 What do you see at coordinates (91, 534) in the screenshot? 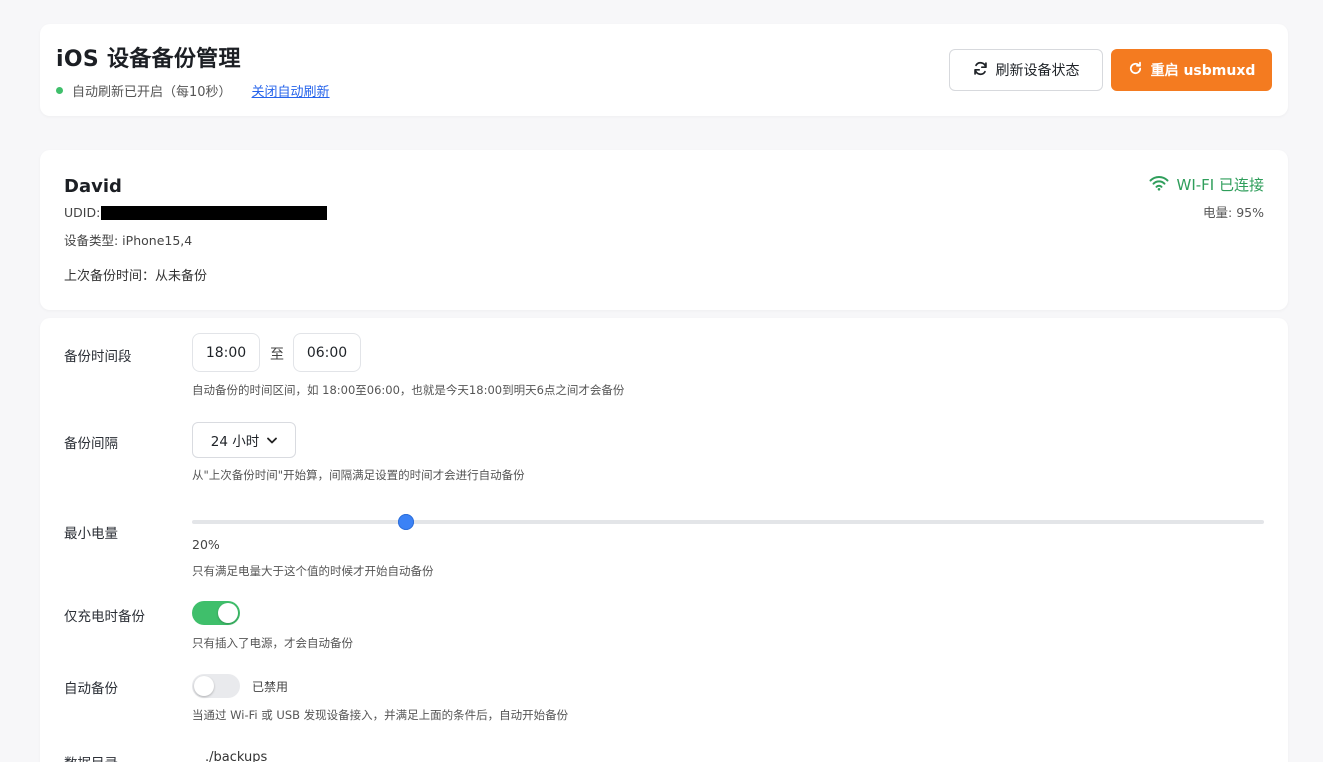
I see `min-battery-label: 最小电量` at bounding box center [91, 534].